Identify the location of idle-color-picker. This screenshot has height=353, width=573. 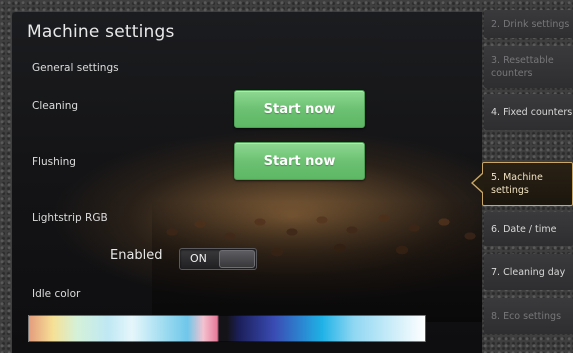
(227, 328).